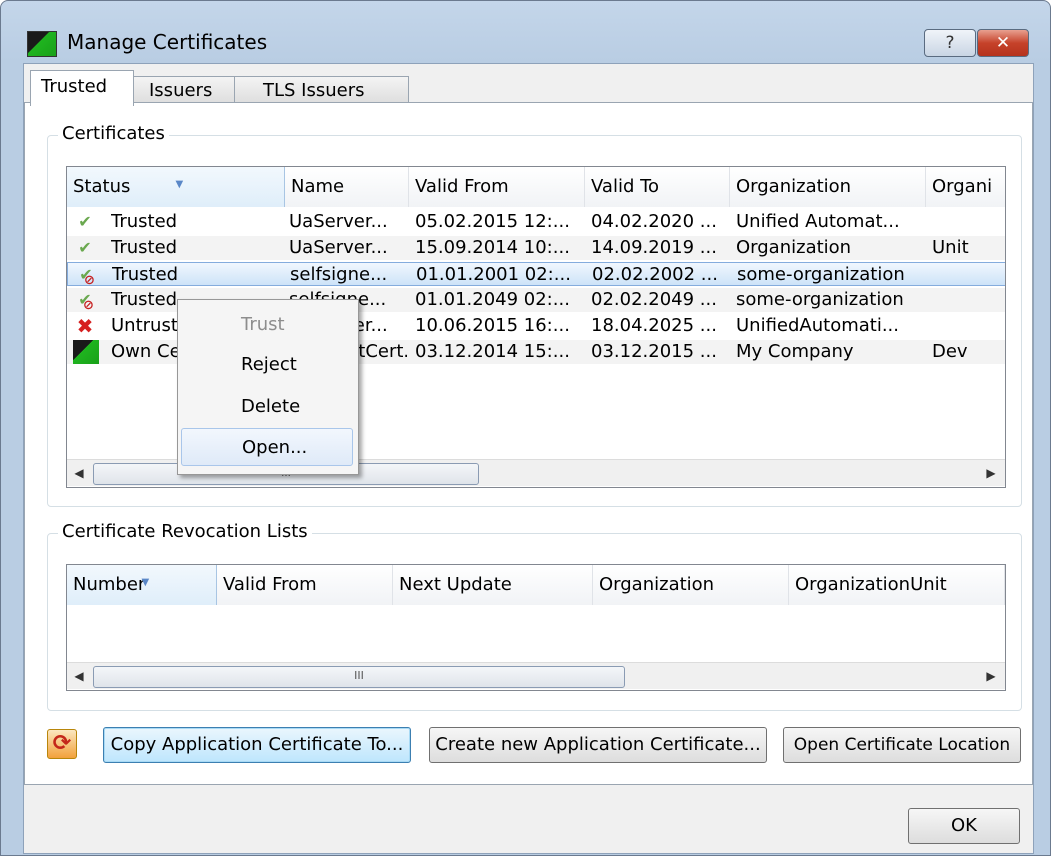 The width and height of the screenshot is (1051, 856). Describe the element at coordinates (42, 44) in the screenshot. I see `application-icon` at that location.